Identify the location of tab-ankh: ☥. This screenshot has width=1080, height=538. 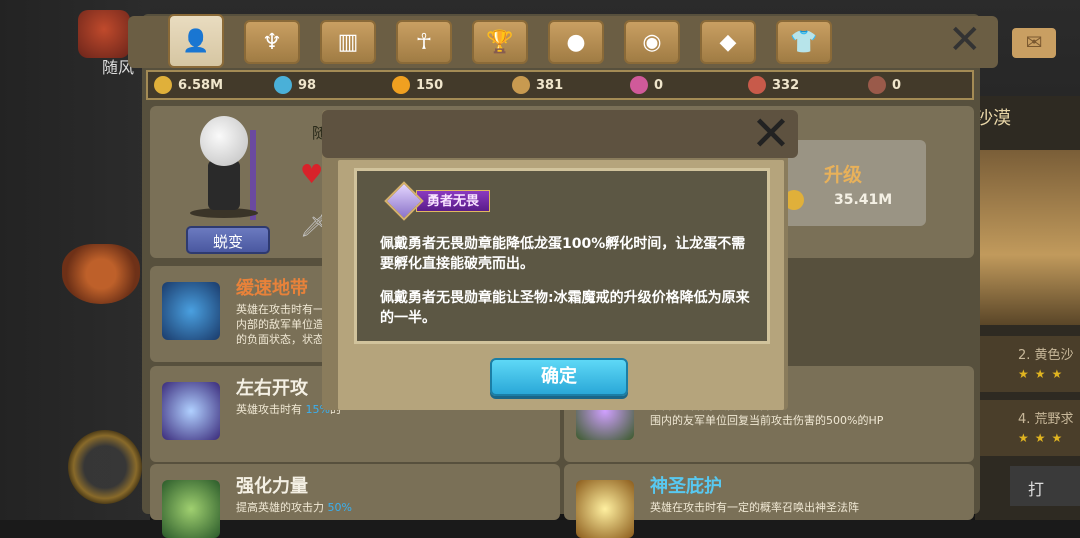
(424, 42).